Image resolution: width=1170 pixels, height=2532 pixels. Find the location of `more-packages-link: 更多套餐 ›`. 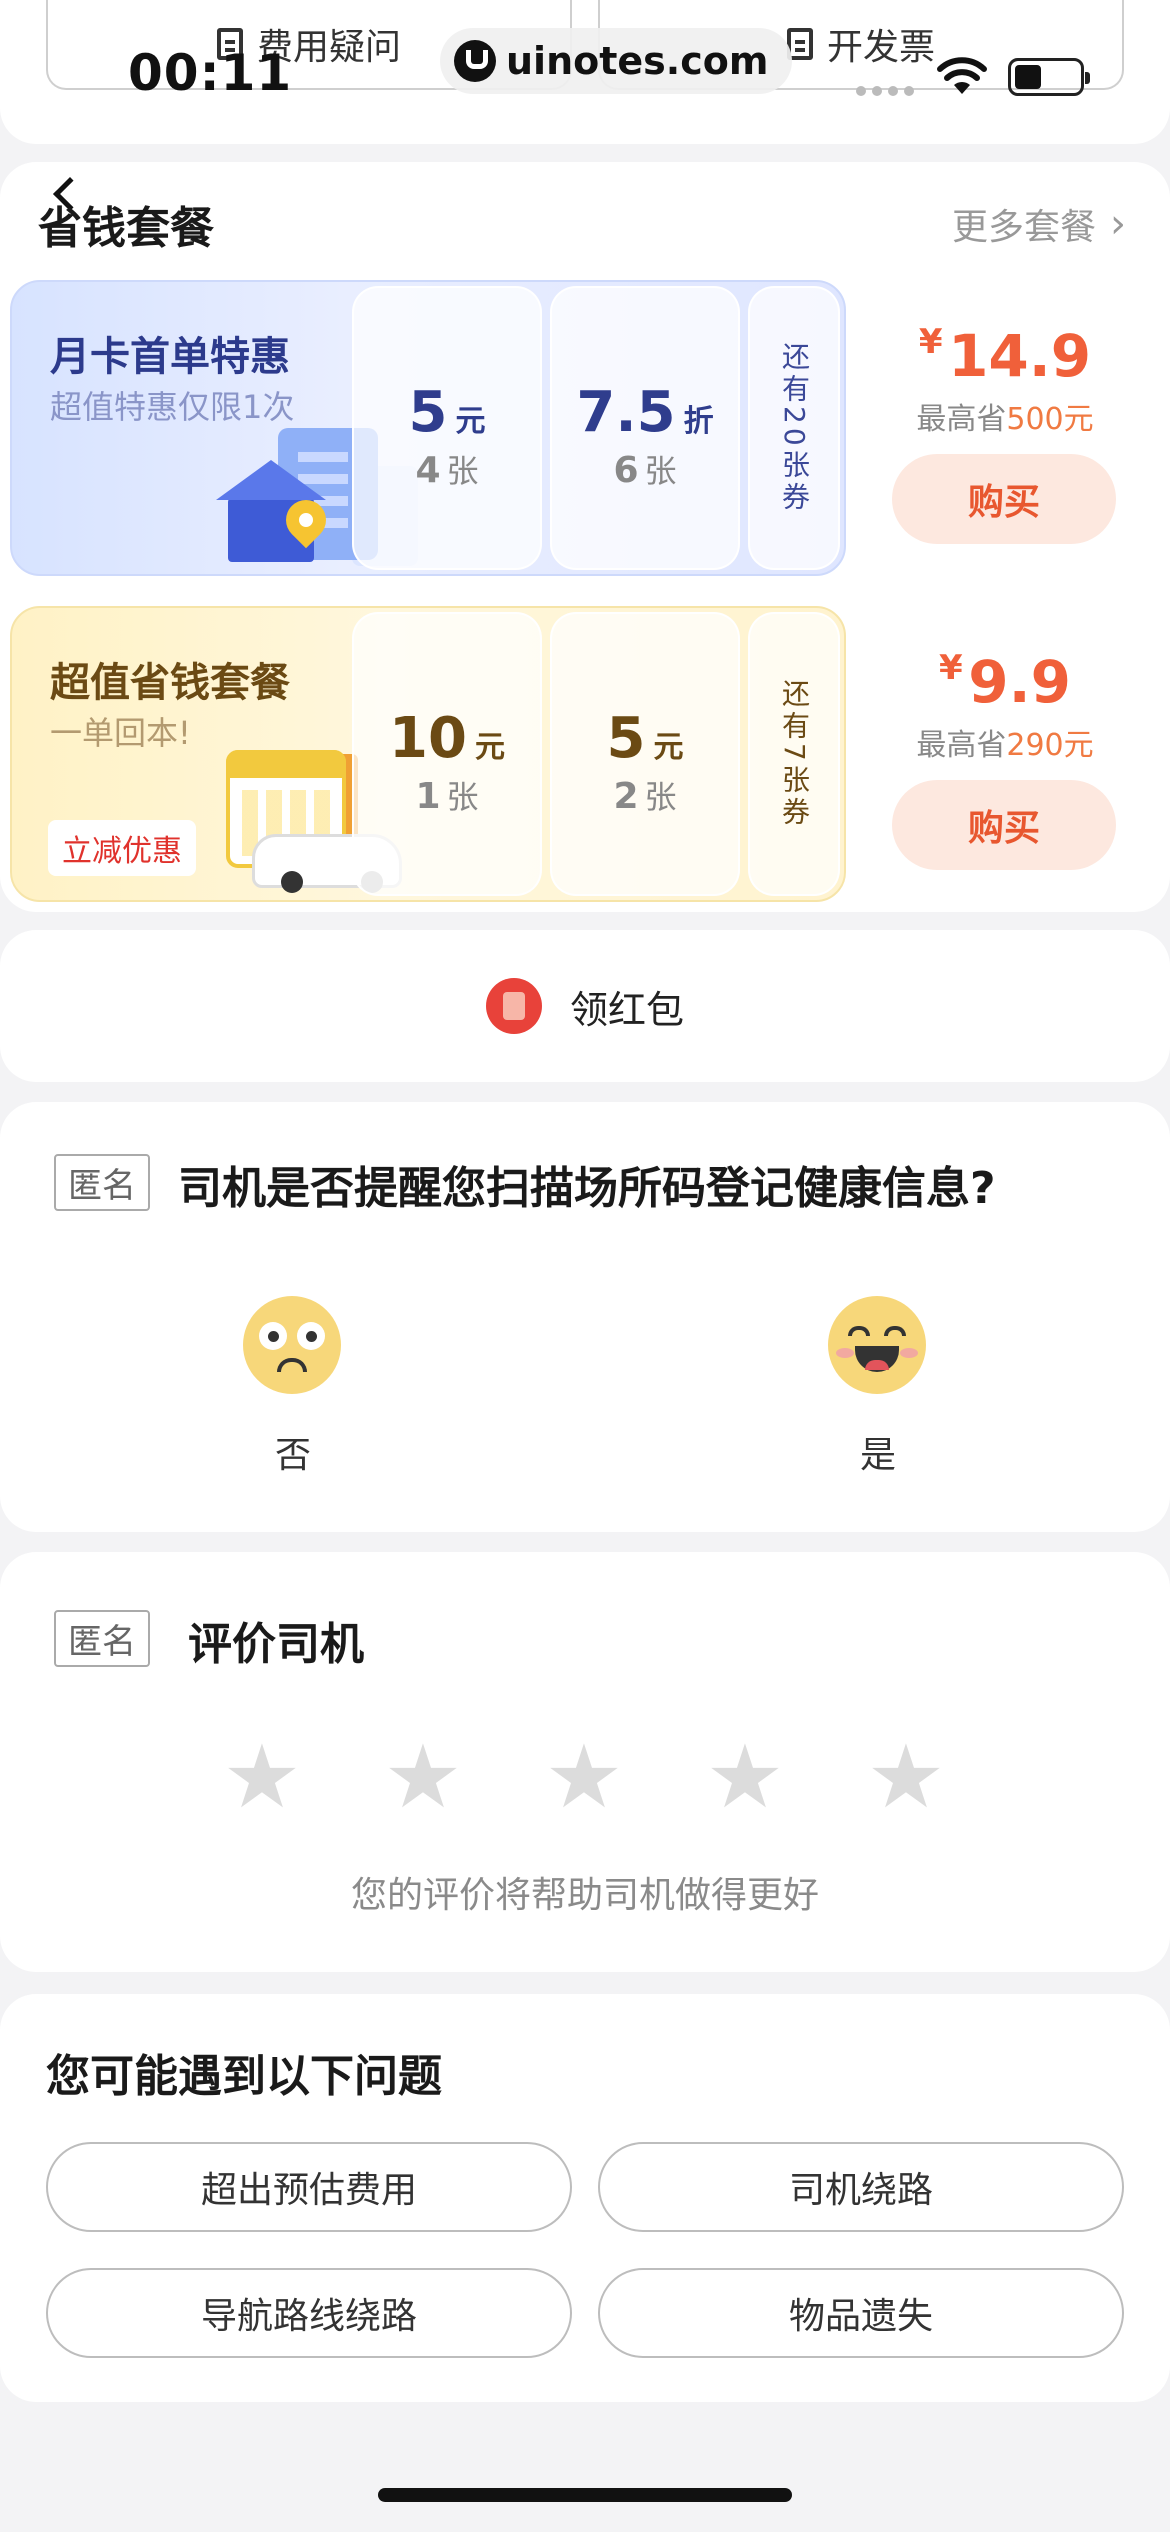

more-packages-link: 更多套餐 › is located at coordinates (1039, 224).